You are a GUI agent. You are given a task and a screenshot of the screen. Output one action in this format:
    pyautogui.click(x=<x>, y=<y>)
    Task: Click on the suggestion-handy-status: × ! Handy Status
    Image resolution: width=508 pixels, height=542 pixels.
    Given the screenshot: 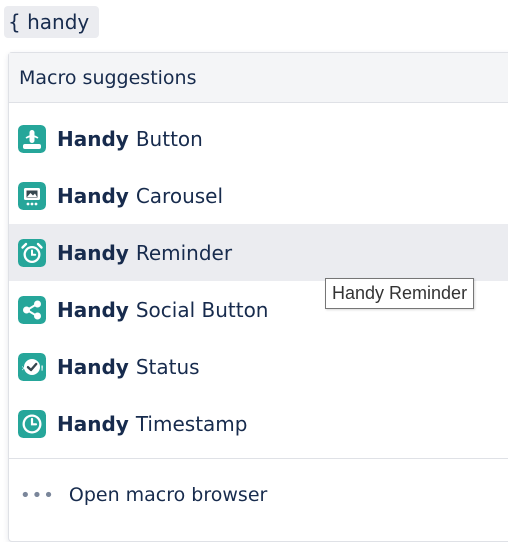 What is the action you would take?
    pyautogui.click(x=258, y=366)
    